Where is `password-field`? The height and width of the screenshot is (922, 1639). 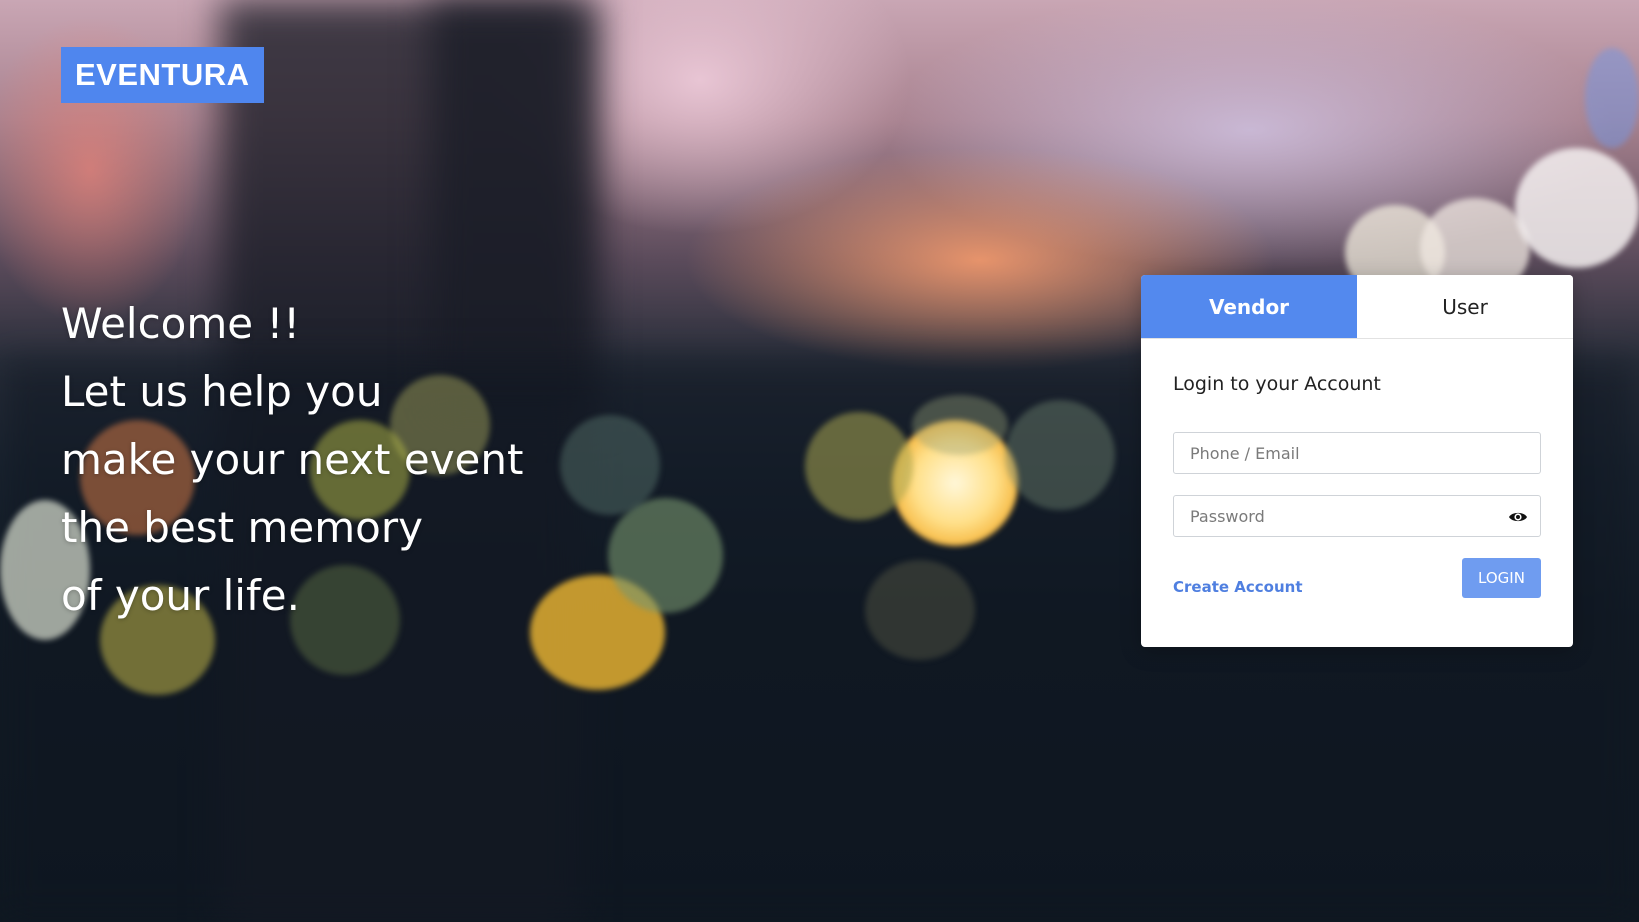 password-field is located at coordinates (1357, 516).